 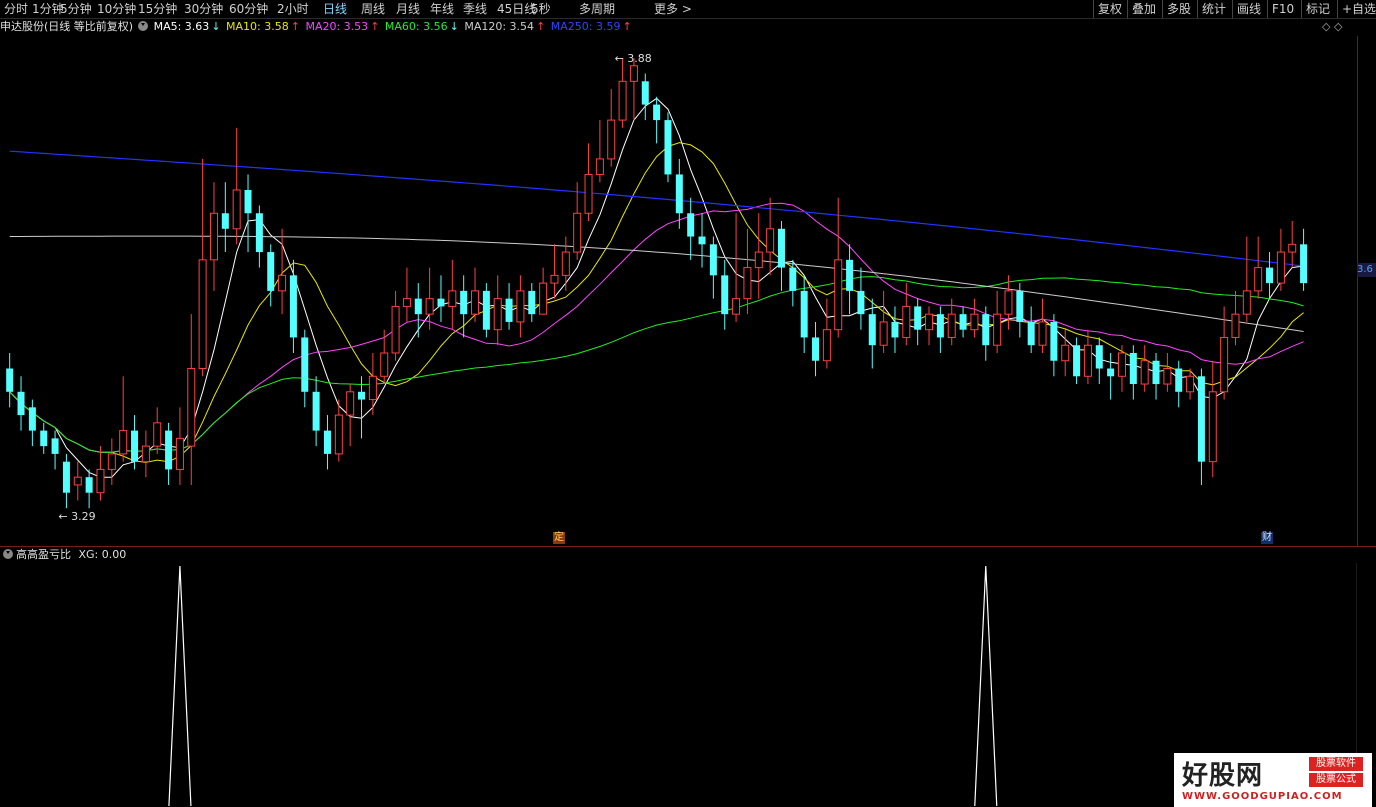 What do you see at coordinates (1211, 9) in the screenshot?
I see `toolbar-button-3: 统计` at bounding box center [1211, 9].